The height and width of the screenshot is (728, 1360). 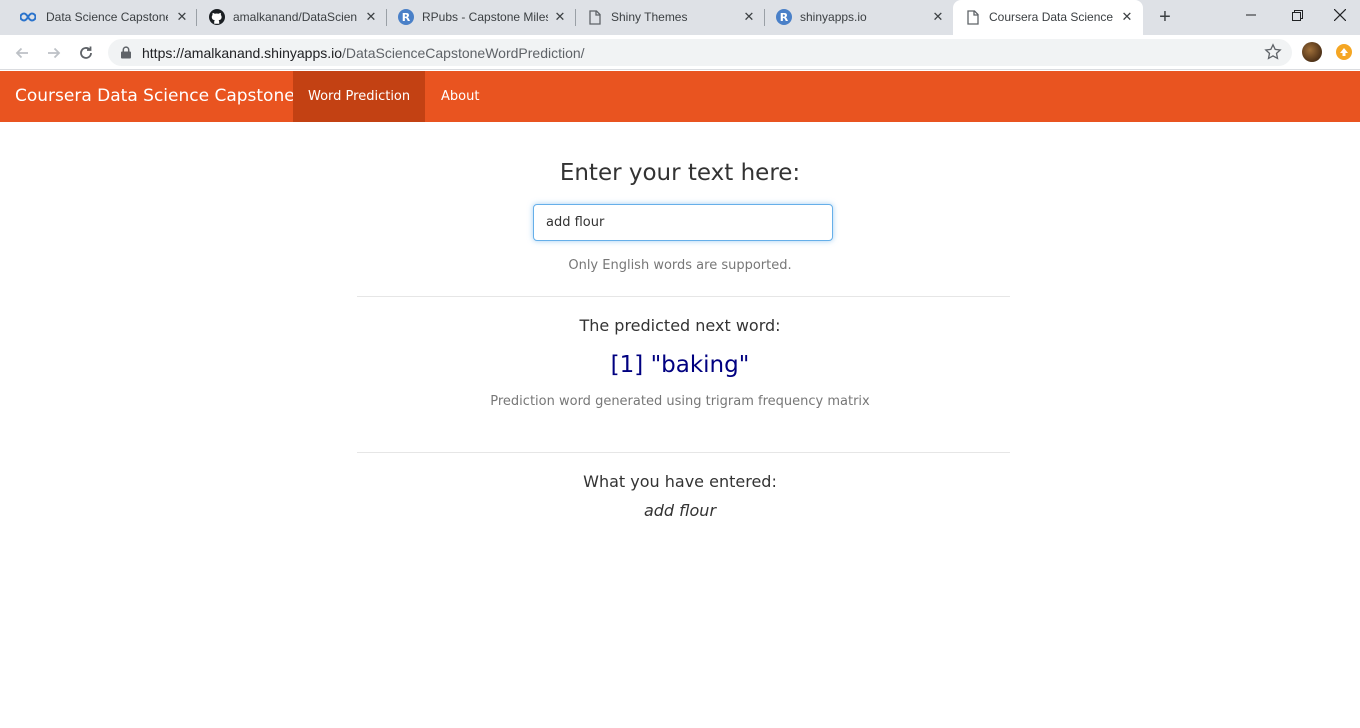 What do you see at coordinates (680, 365) in the screenshot?
I see `predicted-word: [1] "baking"` at bounding box center [680, 365].